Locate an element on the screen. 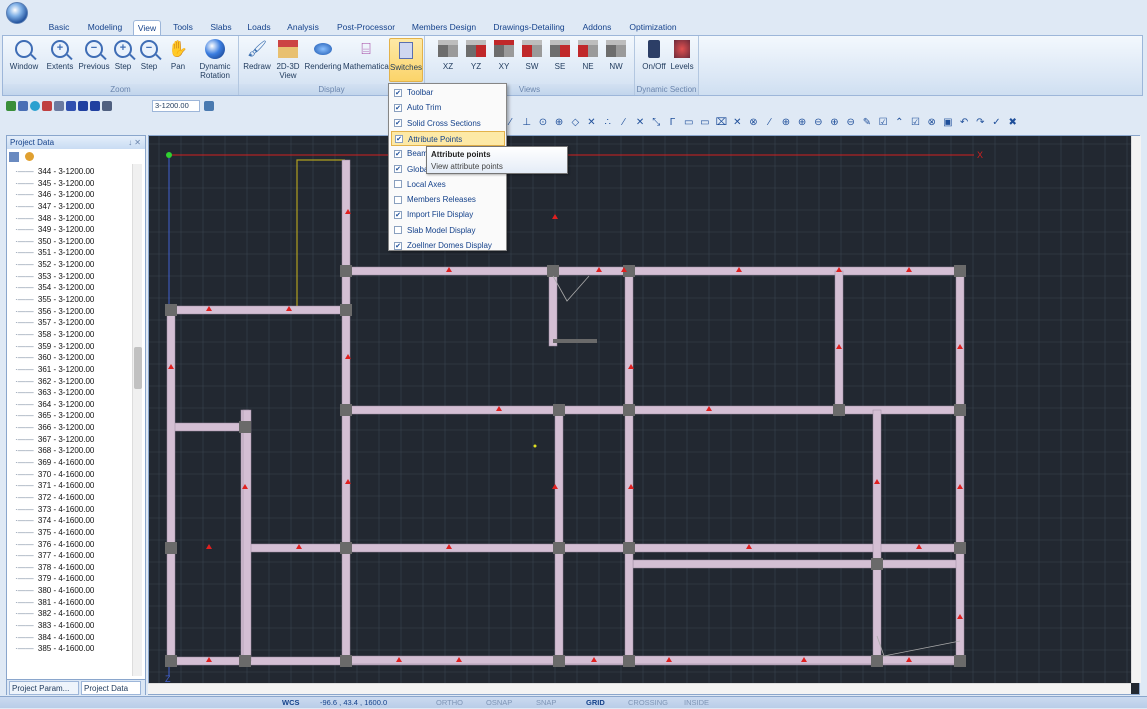 This screenshot has height=709, width=1147. tab-optimization: Optimization is located at coordinates (653, 27).